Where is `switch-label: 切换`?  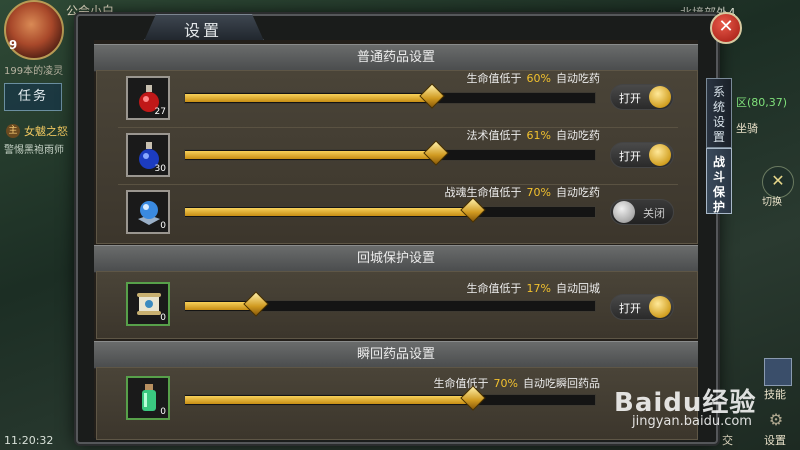 switch-label: 切换 is located at coordinates (772, 202).